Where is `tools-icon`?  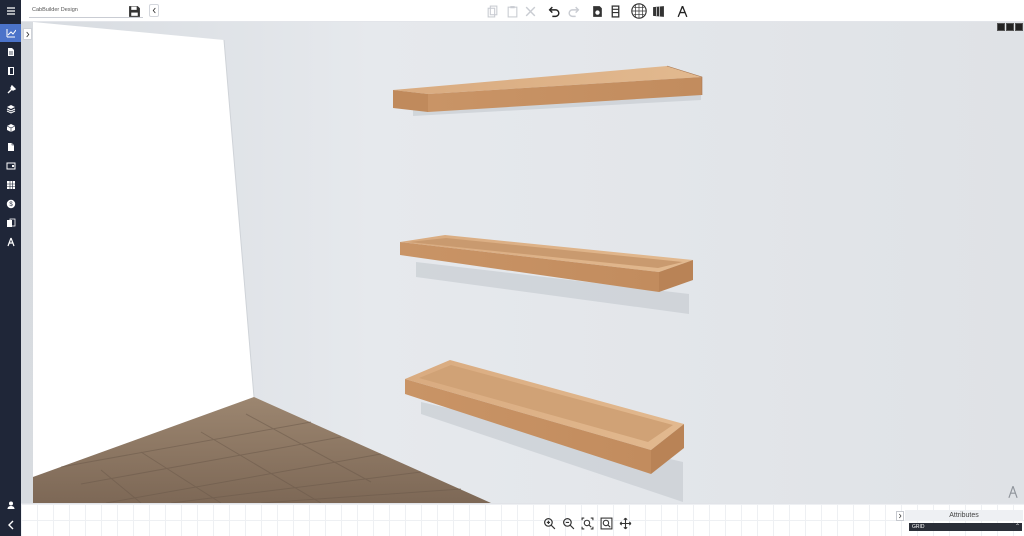 tools-icon is located at coordinates (10, 90).